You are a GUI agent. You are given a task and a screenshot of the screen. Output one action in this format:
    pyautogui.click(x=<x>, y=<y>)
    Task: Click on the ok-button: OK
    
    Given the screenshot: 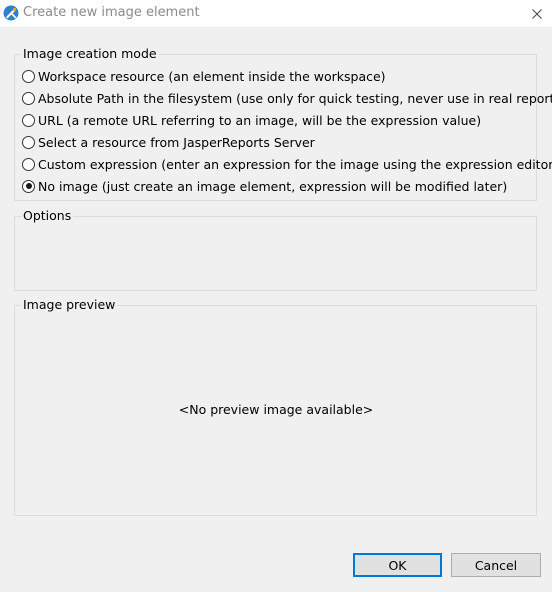 What is the action you would take?
    pyautogui.click(x=397, y=565)
    